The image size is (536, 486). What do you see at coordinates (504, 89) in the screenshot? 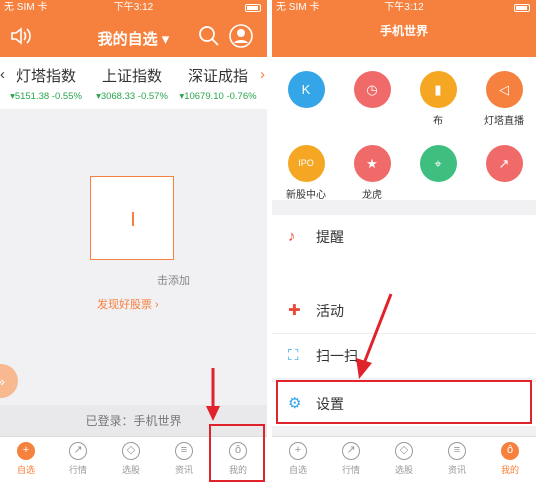
I see `speaker-icon: ◁` at bounding box center [504, 89].